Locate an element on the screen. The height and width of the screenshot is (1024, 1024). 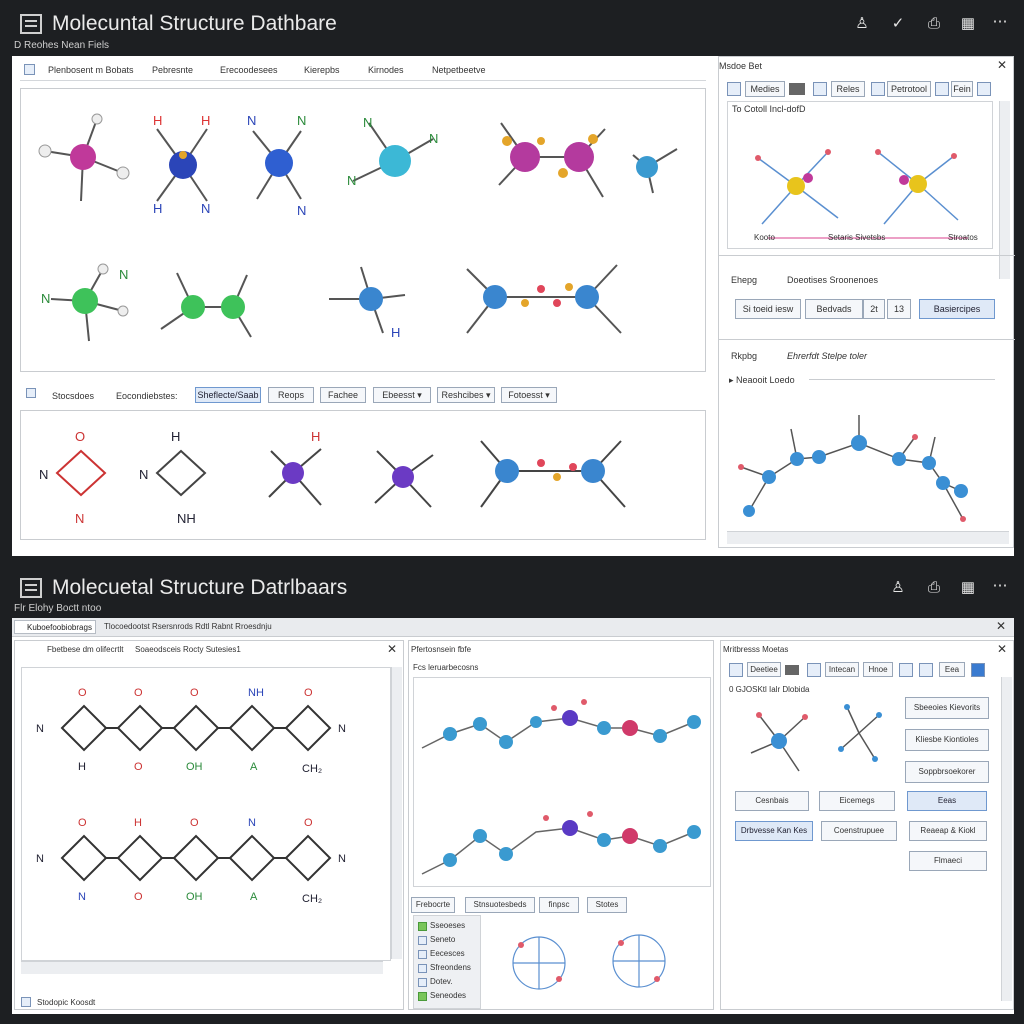
tab-1: Plenbosent m Bobats is located at coordinates (91, 70).